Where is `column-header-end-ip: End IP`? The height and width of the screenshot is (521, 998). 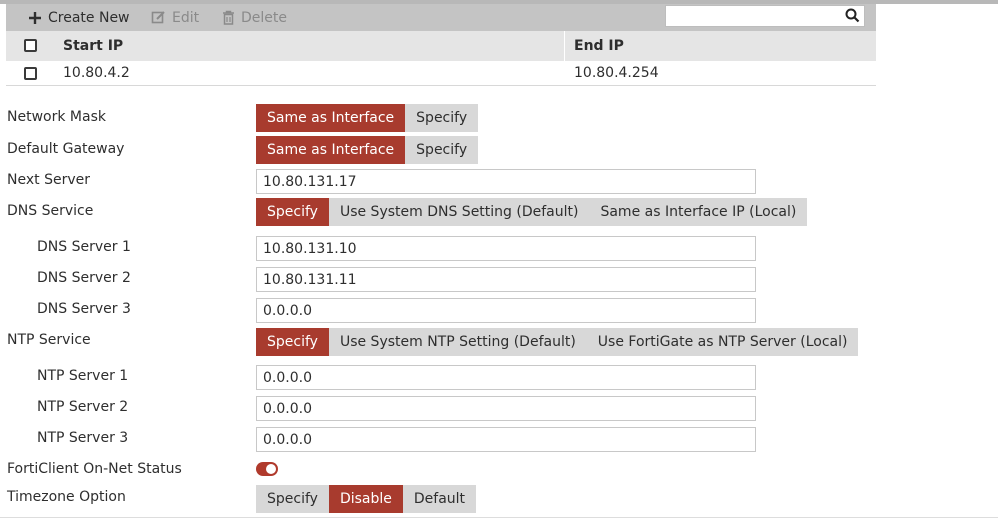
column-header-end-ip: End IP is located at coordinates (599, 46).